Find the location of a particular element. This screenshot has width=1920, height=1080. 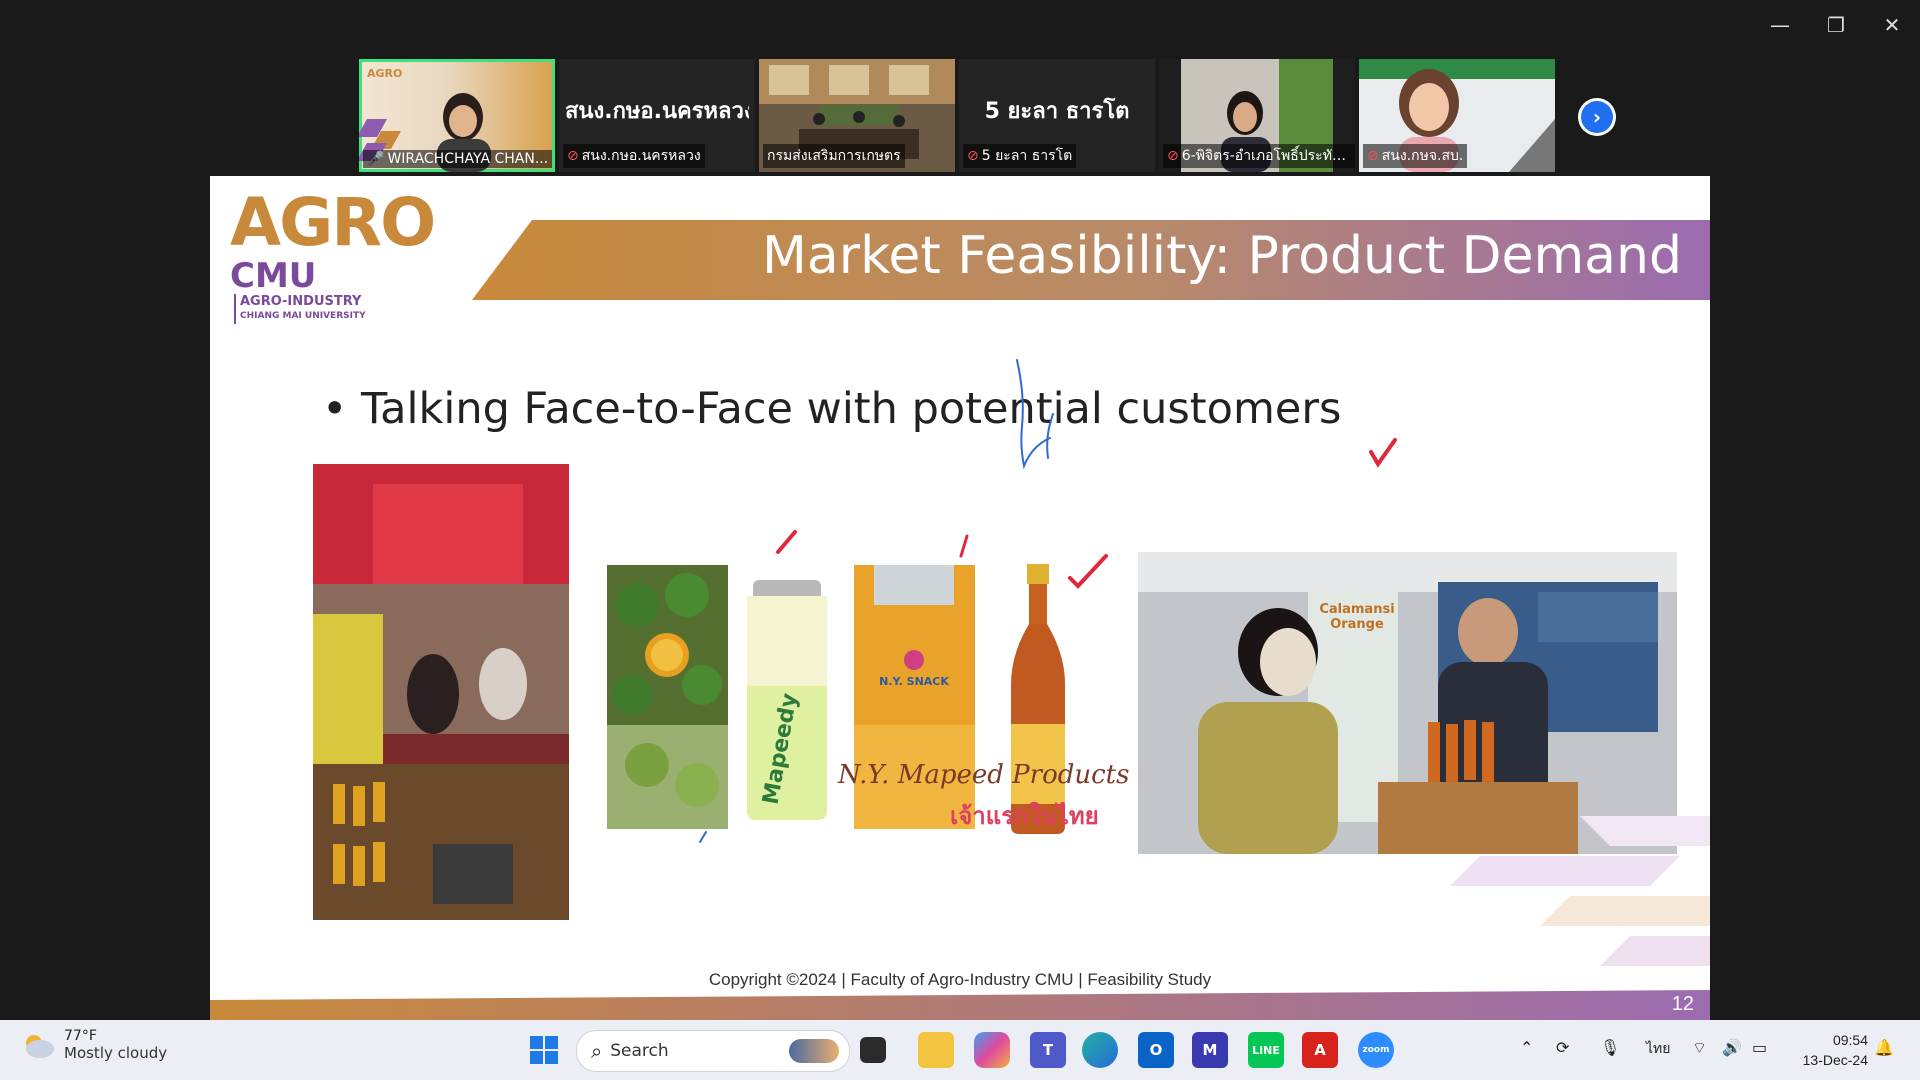

battery-icon: ▭ is located at coordinates (1759, 1047).